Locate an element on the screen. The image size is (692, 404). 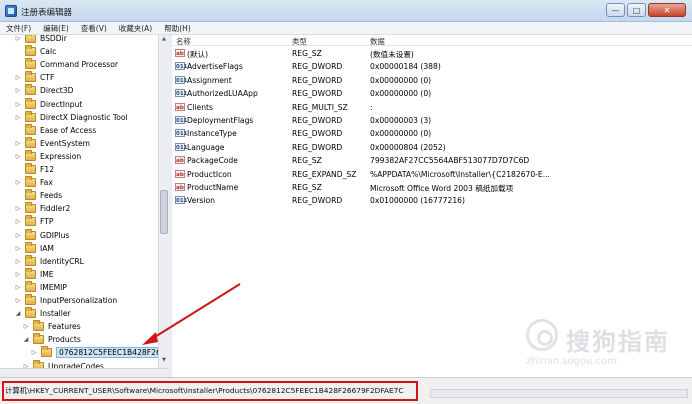
tree-item: Feeds is located at coordinates (38, 195).